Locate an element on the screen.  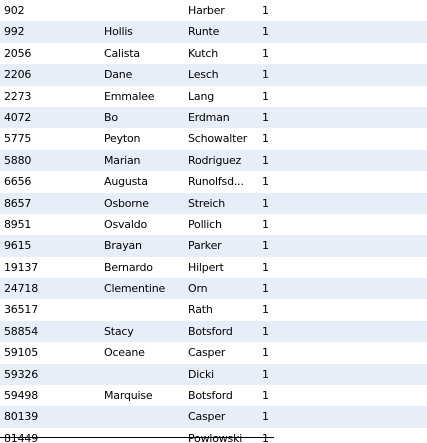
last-name-cell: Rath is located at coordinates (223, 309).